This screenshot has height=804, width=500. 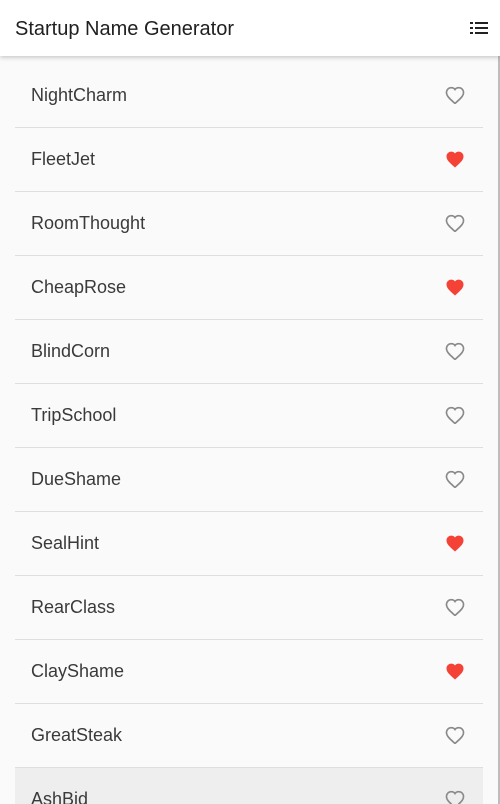 I want to click on list-item: SealHint, so click(x=249, y=544).